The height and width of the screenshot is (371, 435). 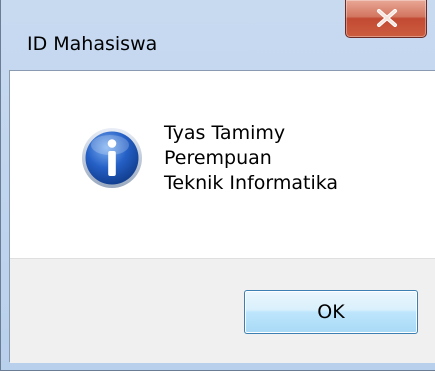 I want to click on message-text: Tyas Tamimy Perempuan Teknik Informatika, so click(x=251, y=158).